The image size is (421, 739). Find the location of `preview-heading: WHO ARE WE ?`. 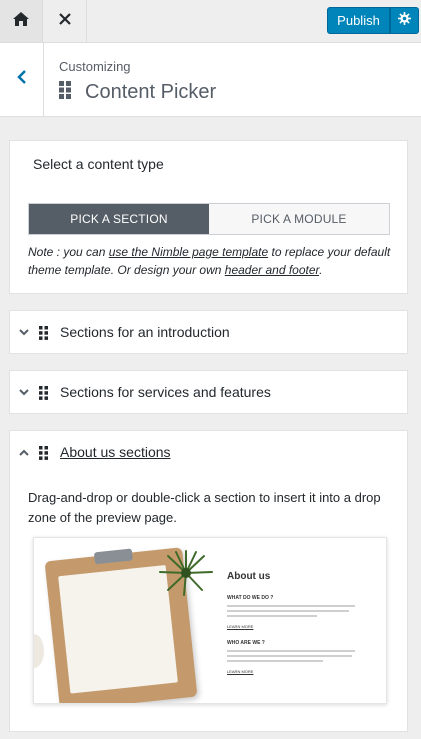

preview-heading: WHO ARE WE ? is located at coordinates (246, 643).